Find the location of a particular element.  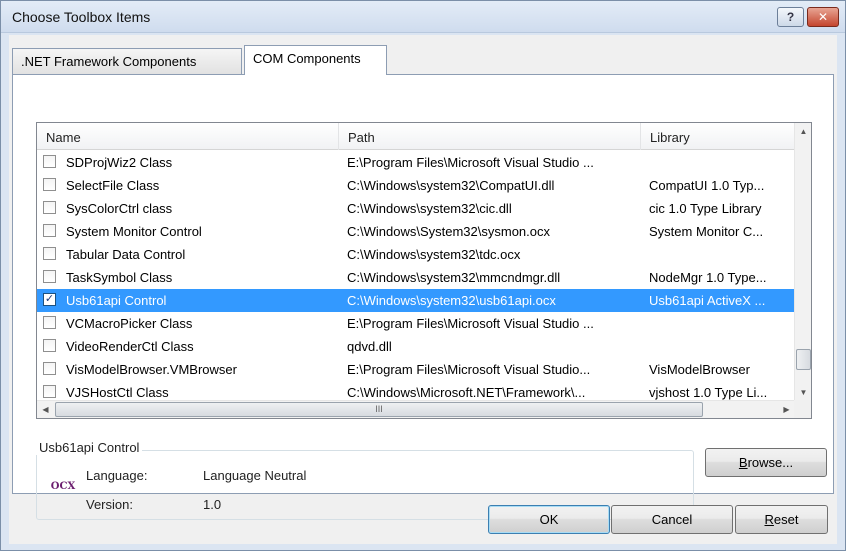

version-value: 1.0 is located at coordinates (212, 504).